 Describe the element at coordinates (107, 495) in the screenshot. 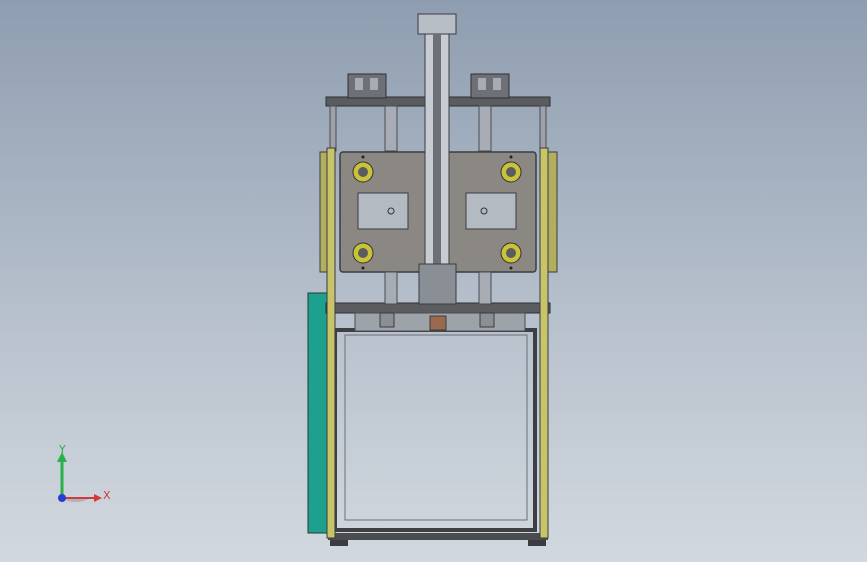

I see `x-axis-label: X` at that location.